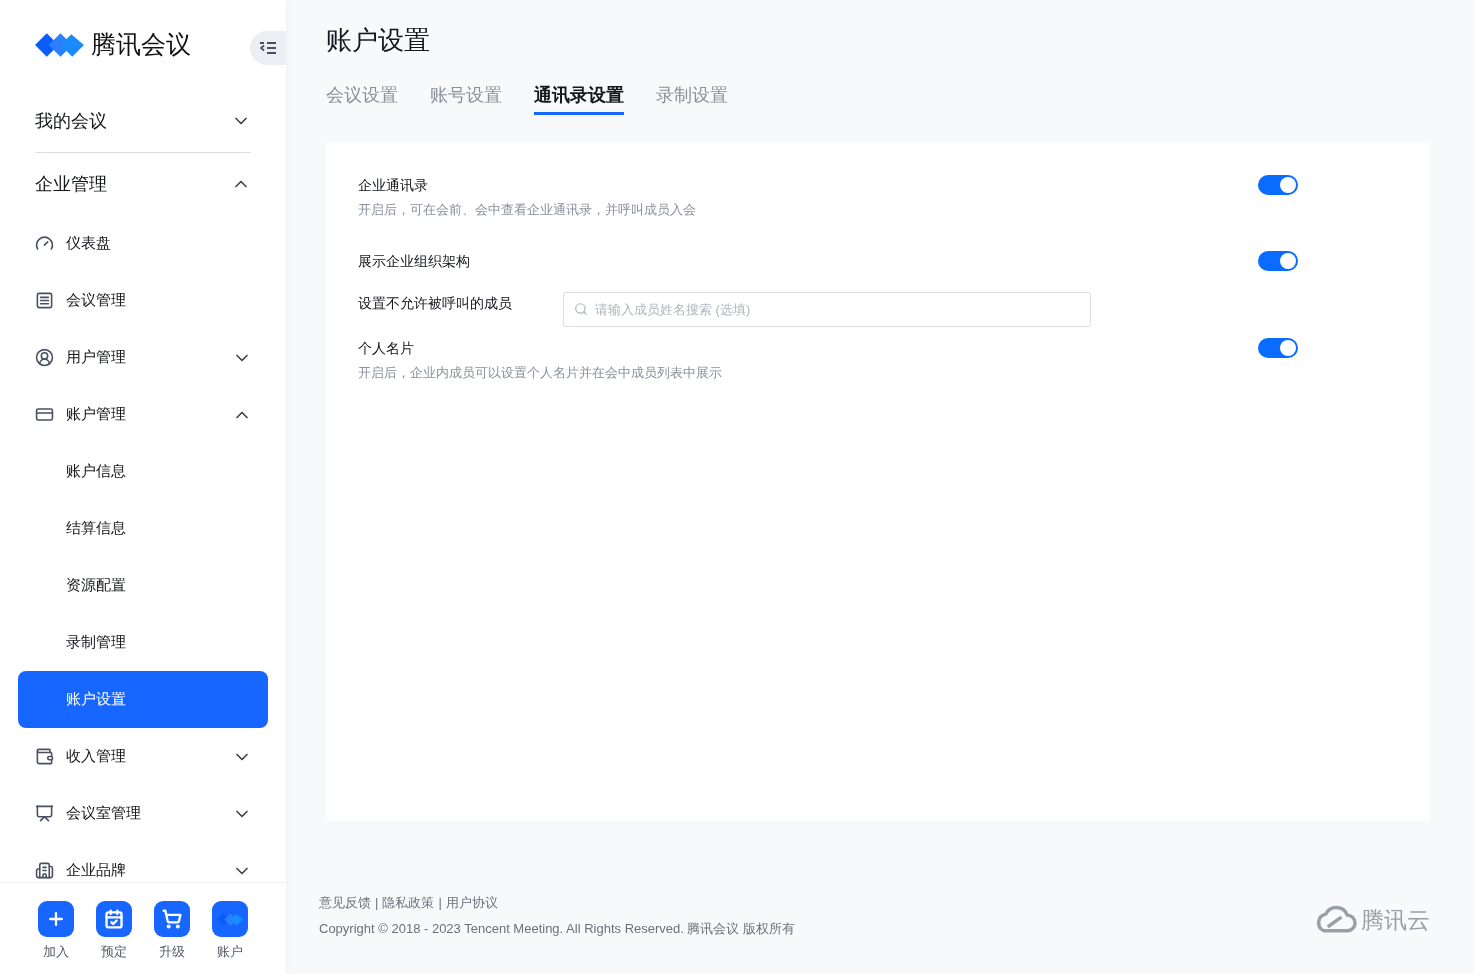 This screenshot has width=1474, height=974. What do you see at coordinates (143, 414) in the screenshot?
I see `nav-item: 账户管理` at bounding box center [143, 414].